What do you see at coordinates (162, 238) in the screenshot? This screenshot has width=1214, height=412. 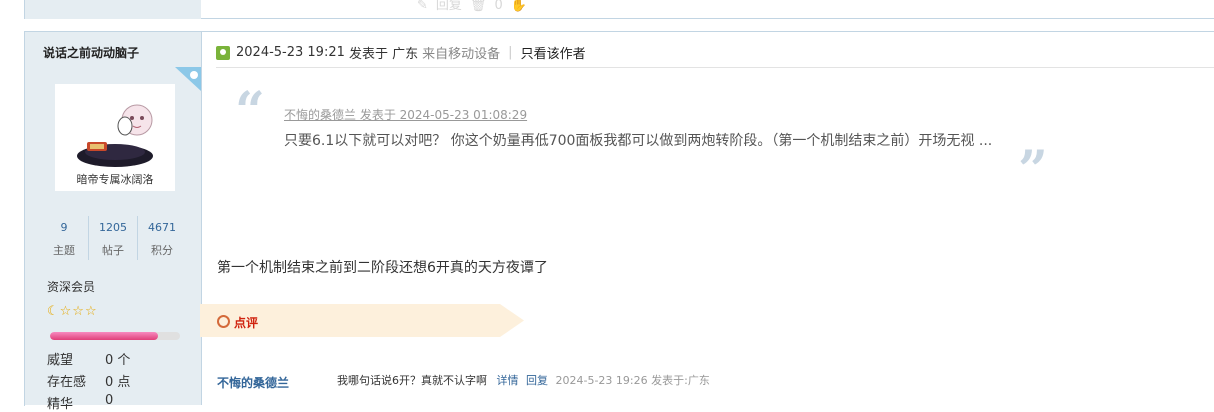 I see `stat-points: 4671 积分` at bounding box center [162, 238].